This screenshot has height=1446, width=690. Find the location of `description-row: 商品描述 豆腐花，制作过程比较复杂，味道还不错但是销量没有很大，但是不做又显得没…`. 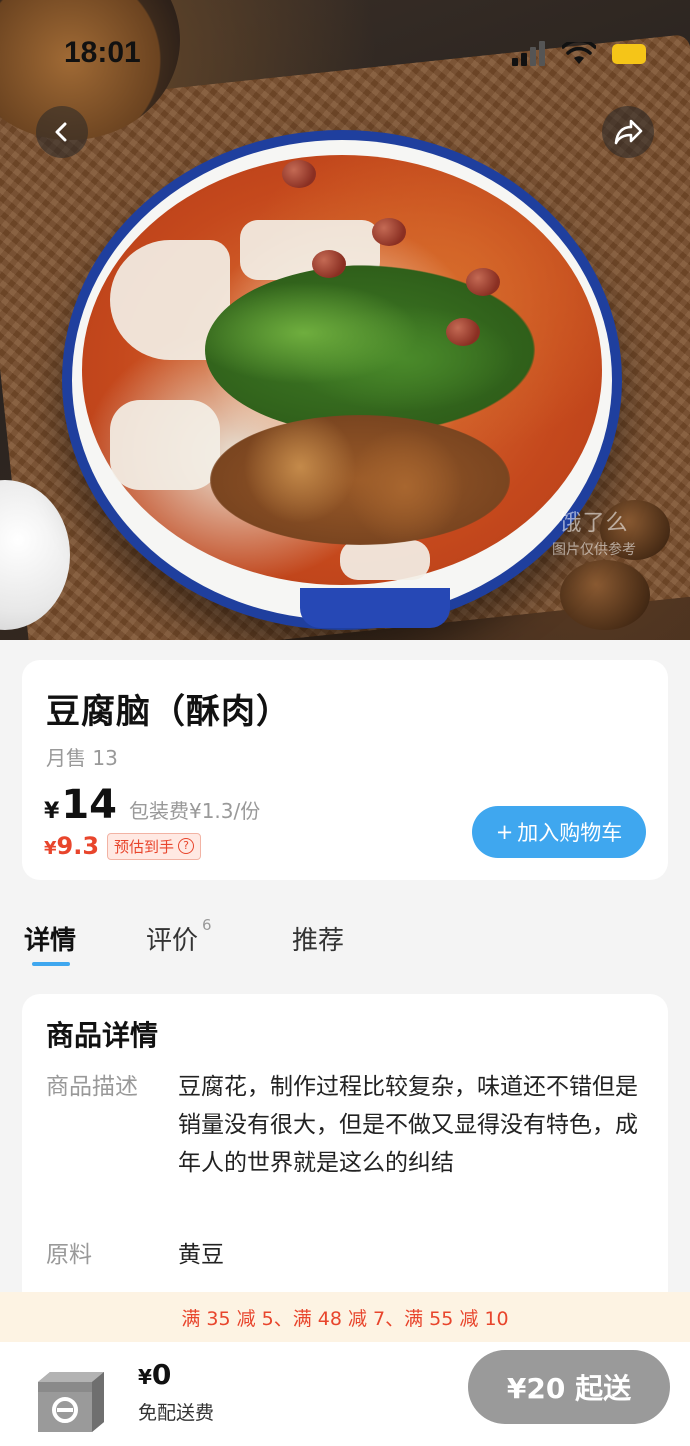

description-row: 商品描述 豆腐花，制作过程比较复杂，味道还不错但是销量没有很大，但是不做又显得没… is located at coordinates (342, 1125).